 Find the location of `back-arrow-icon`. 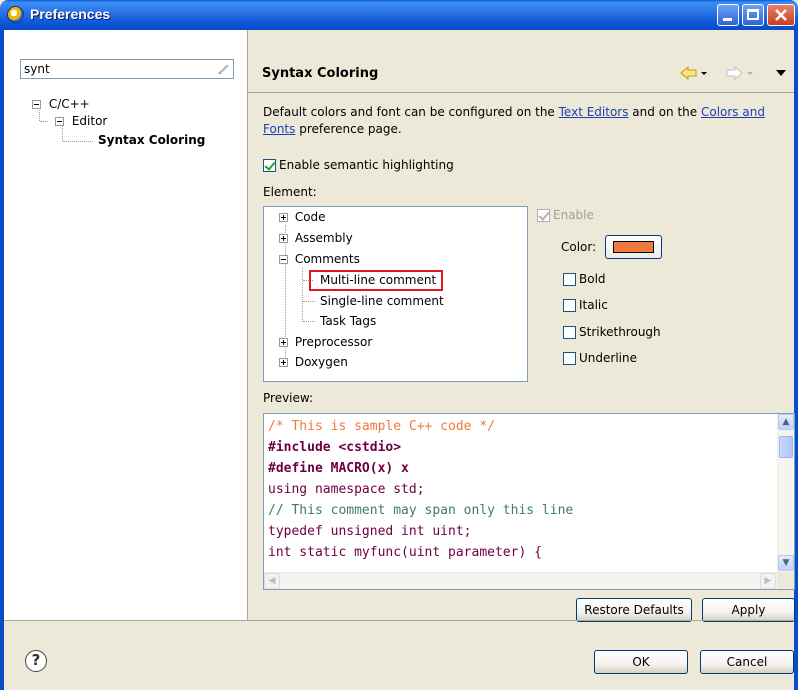

back-arrow-icon is located at coordinates (693, 73).